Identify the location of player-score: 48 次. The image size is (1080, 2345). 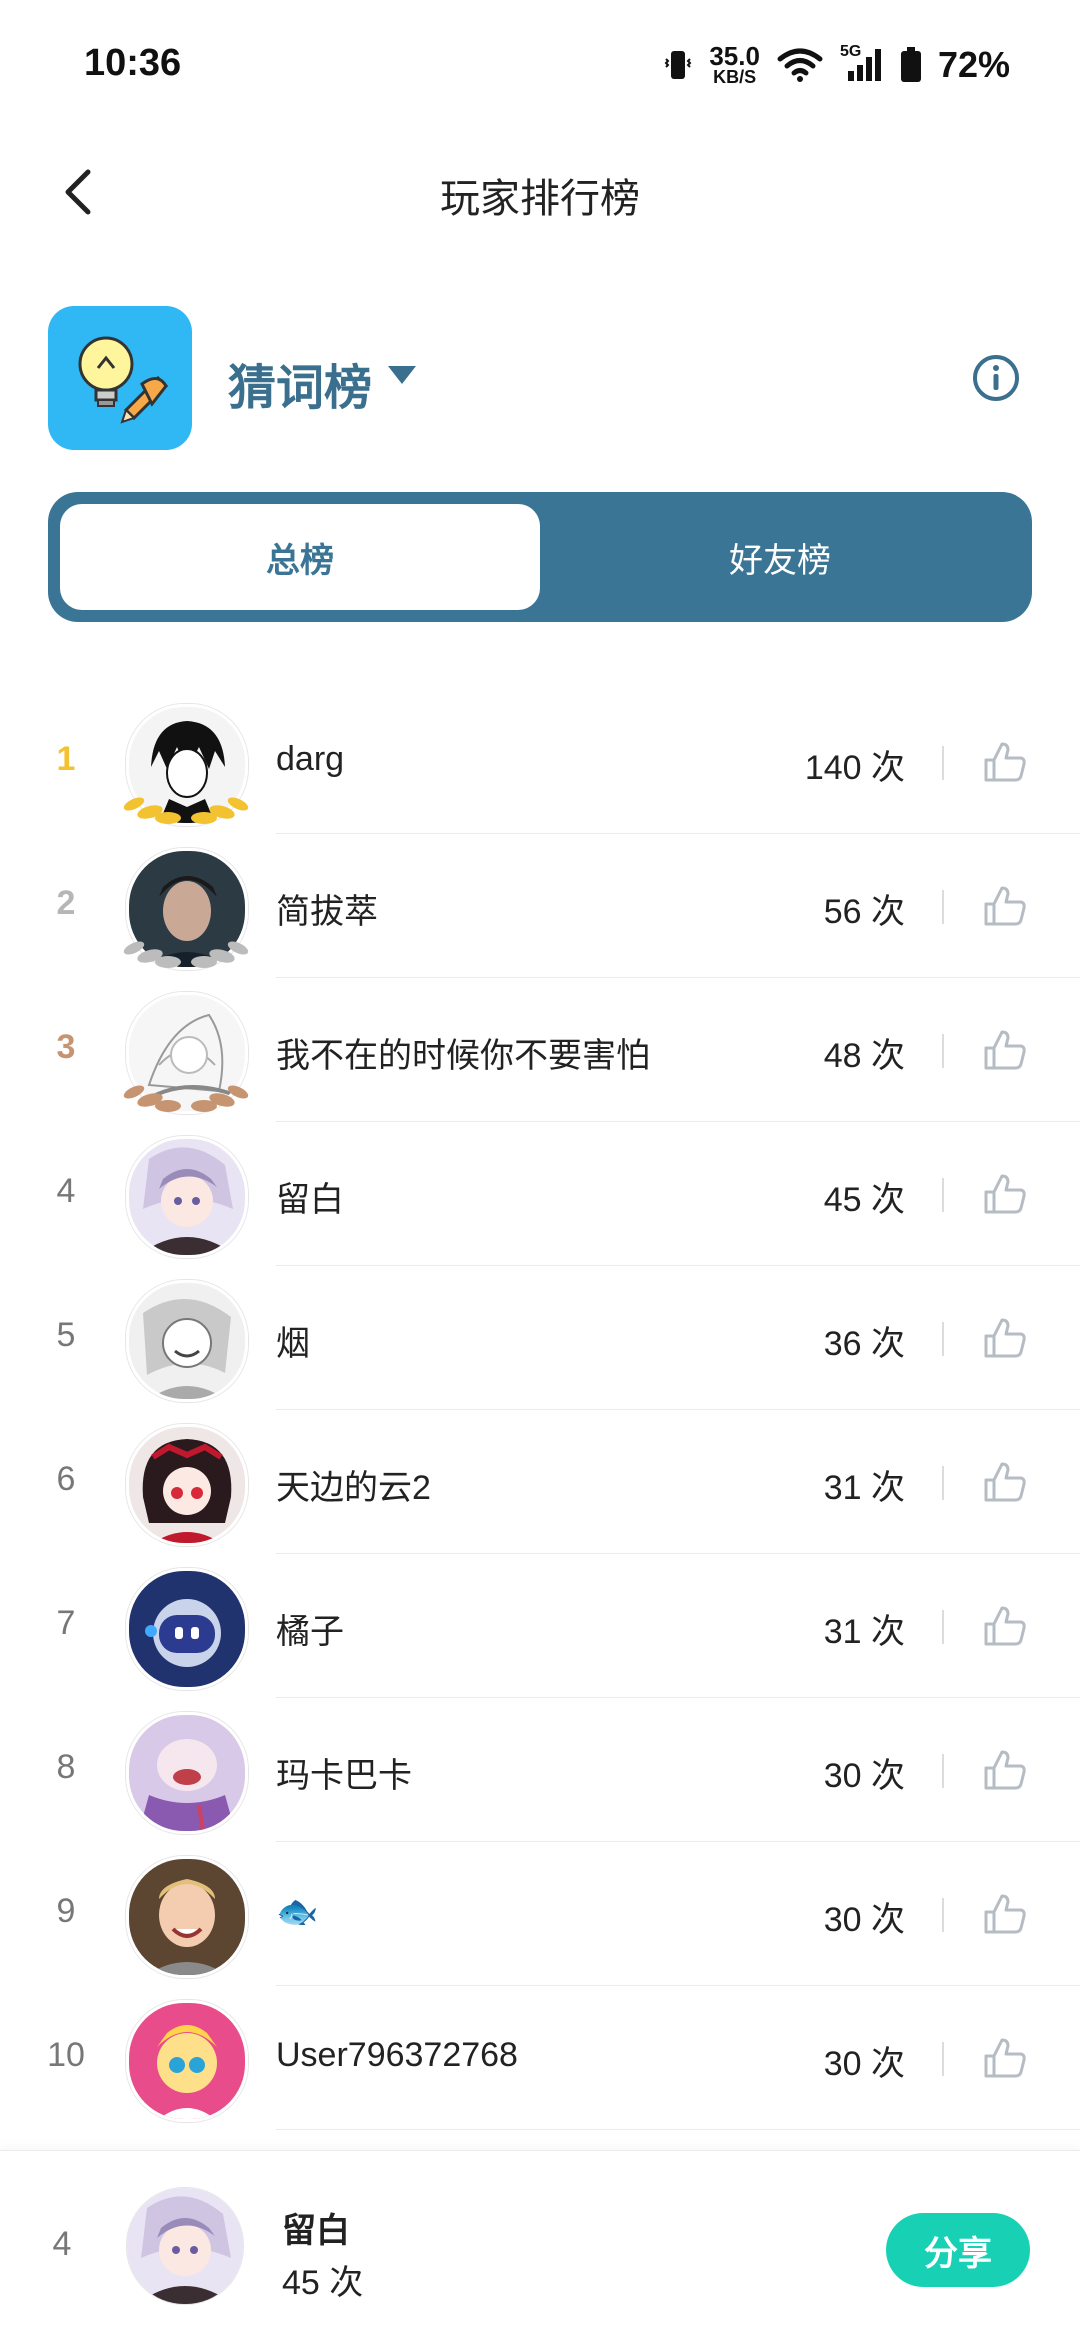
(864, 1056).